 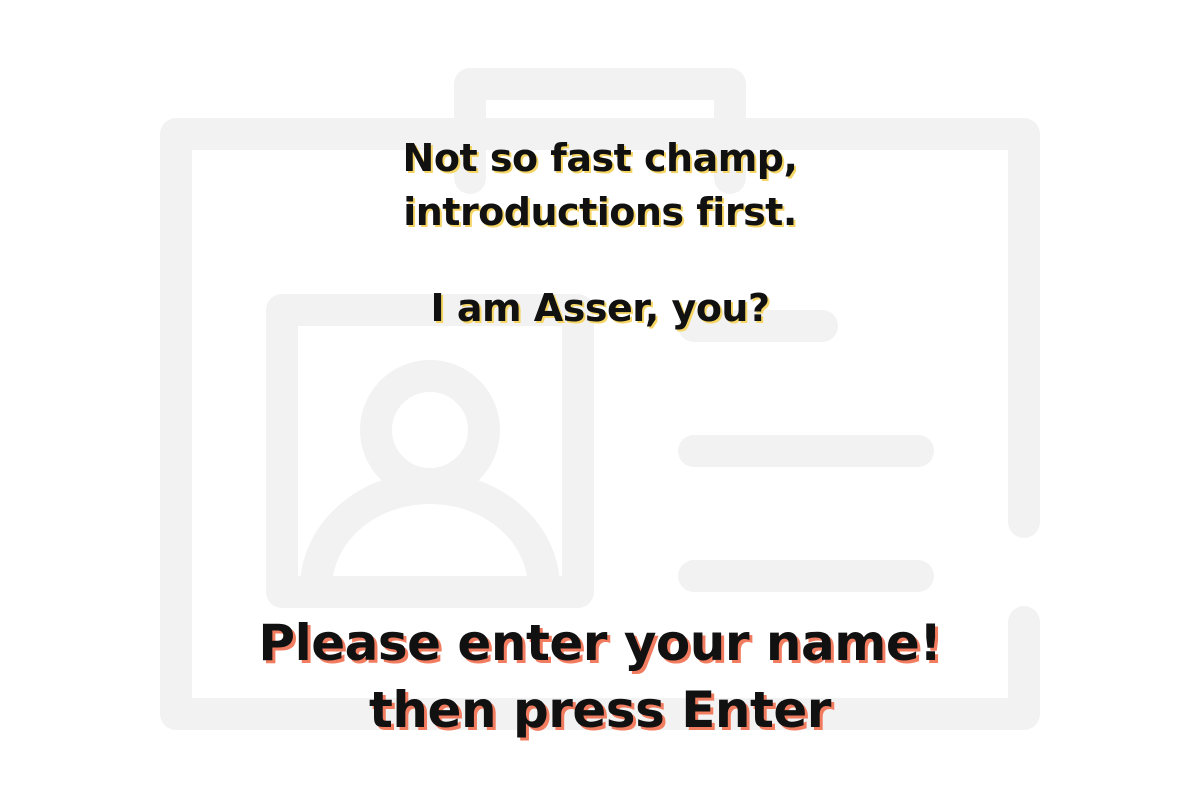 What do you see at coordinates (600, 158) in the screenshot?
I see `intro-line-1: Not so fast champ,` at bounding box center [600, 158].